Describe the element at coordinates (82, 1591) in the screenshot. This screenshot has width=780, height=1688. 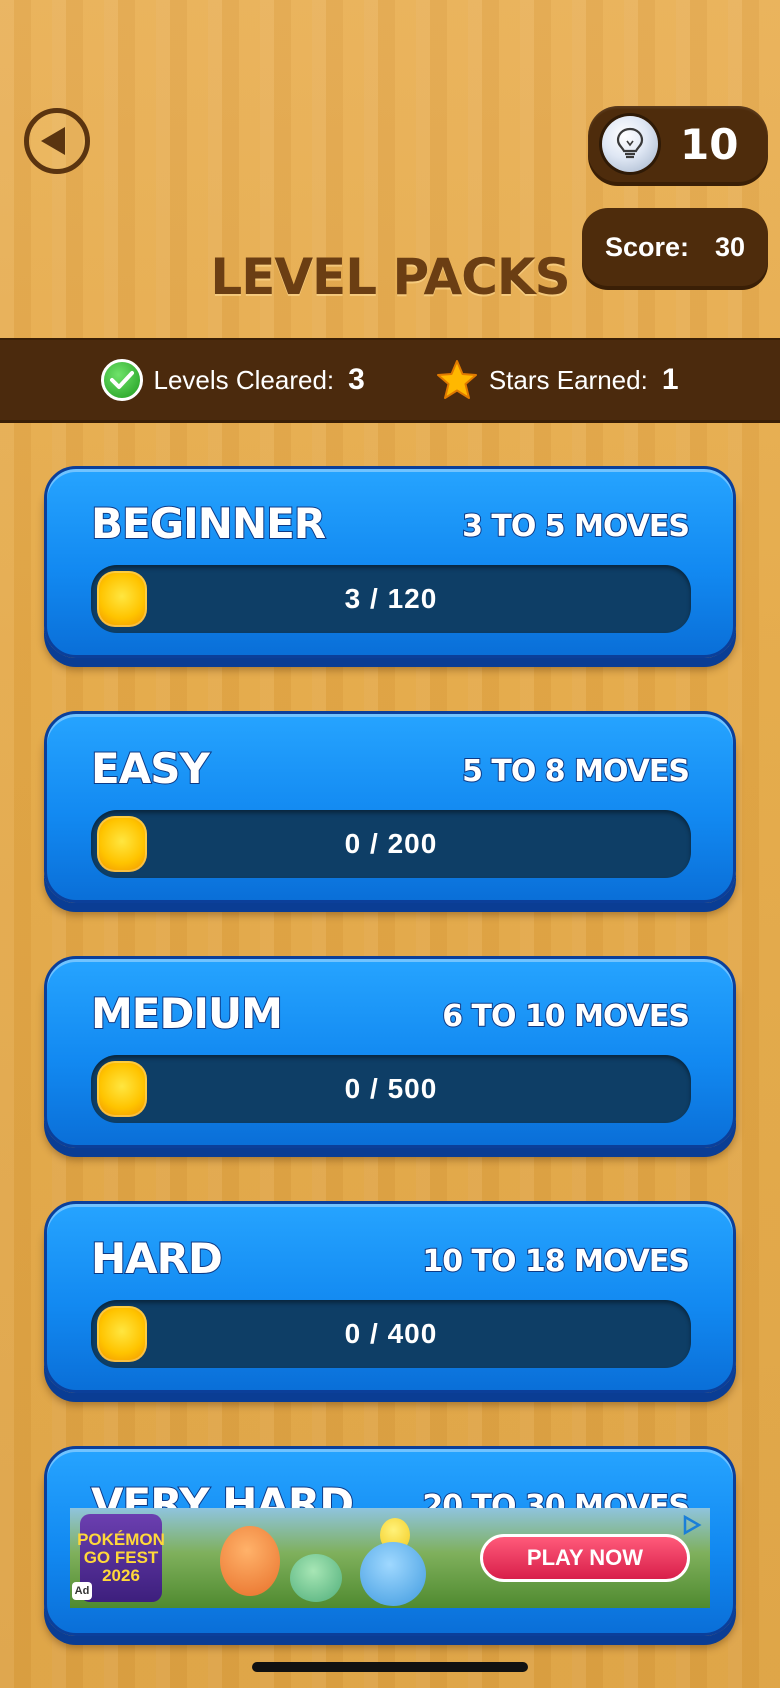
I see `ad-badge: Ad` at that location.